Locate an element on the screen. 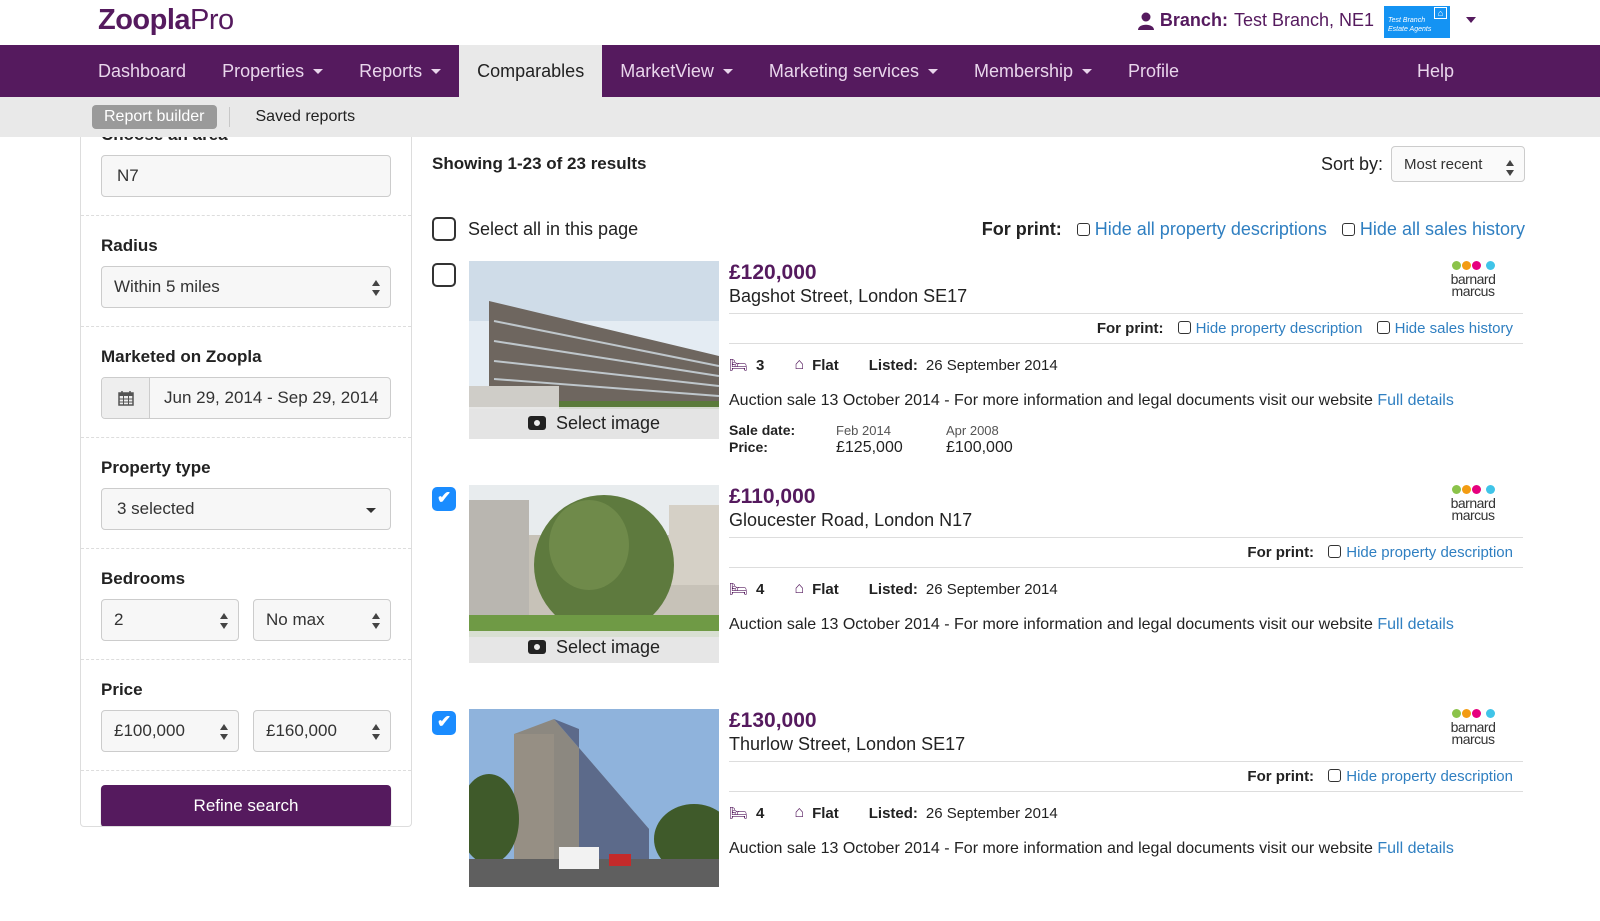 This screenshot has height=921, width=1600. sort-select: Most recent is located at coordinates (1458, 164).